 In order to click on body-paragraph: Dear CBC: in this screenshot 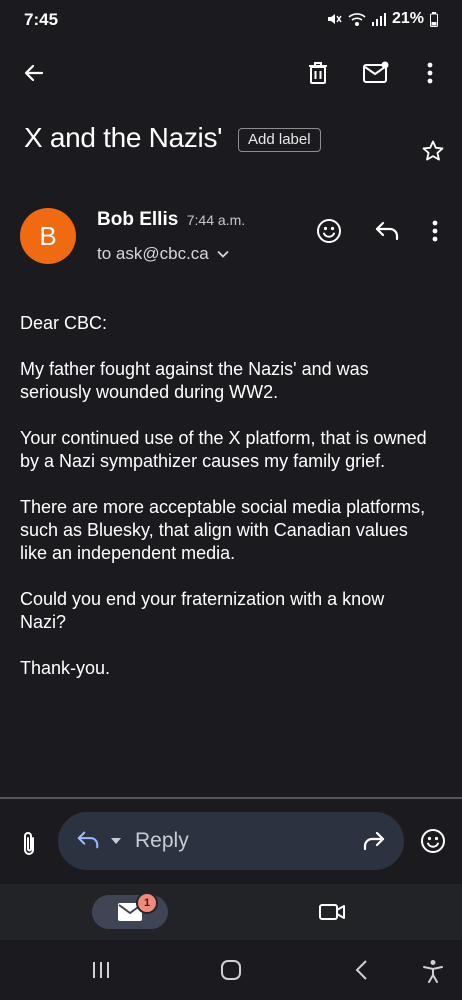, I will do `click(64, 323)`.